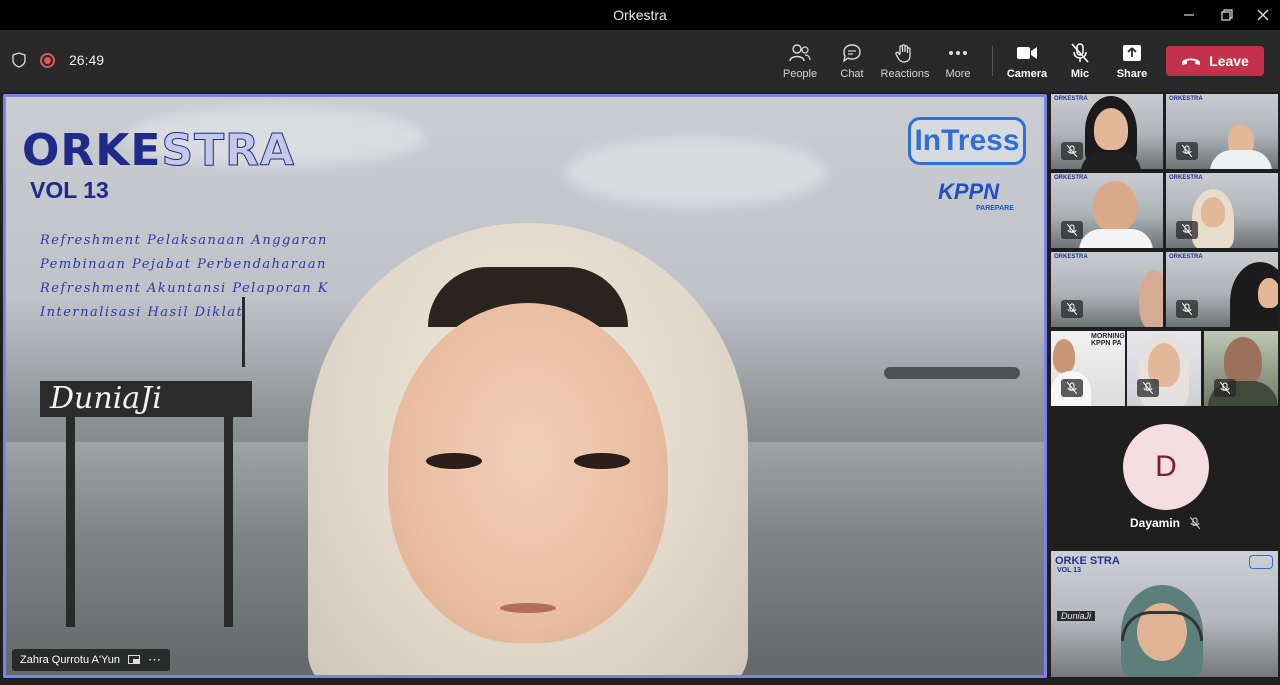  I want to click on minimize-button, so click(1189, 15).